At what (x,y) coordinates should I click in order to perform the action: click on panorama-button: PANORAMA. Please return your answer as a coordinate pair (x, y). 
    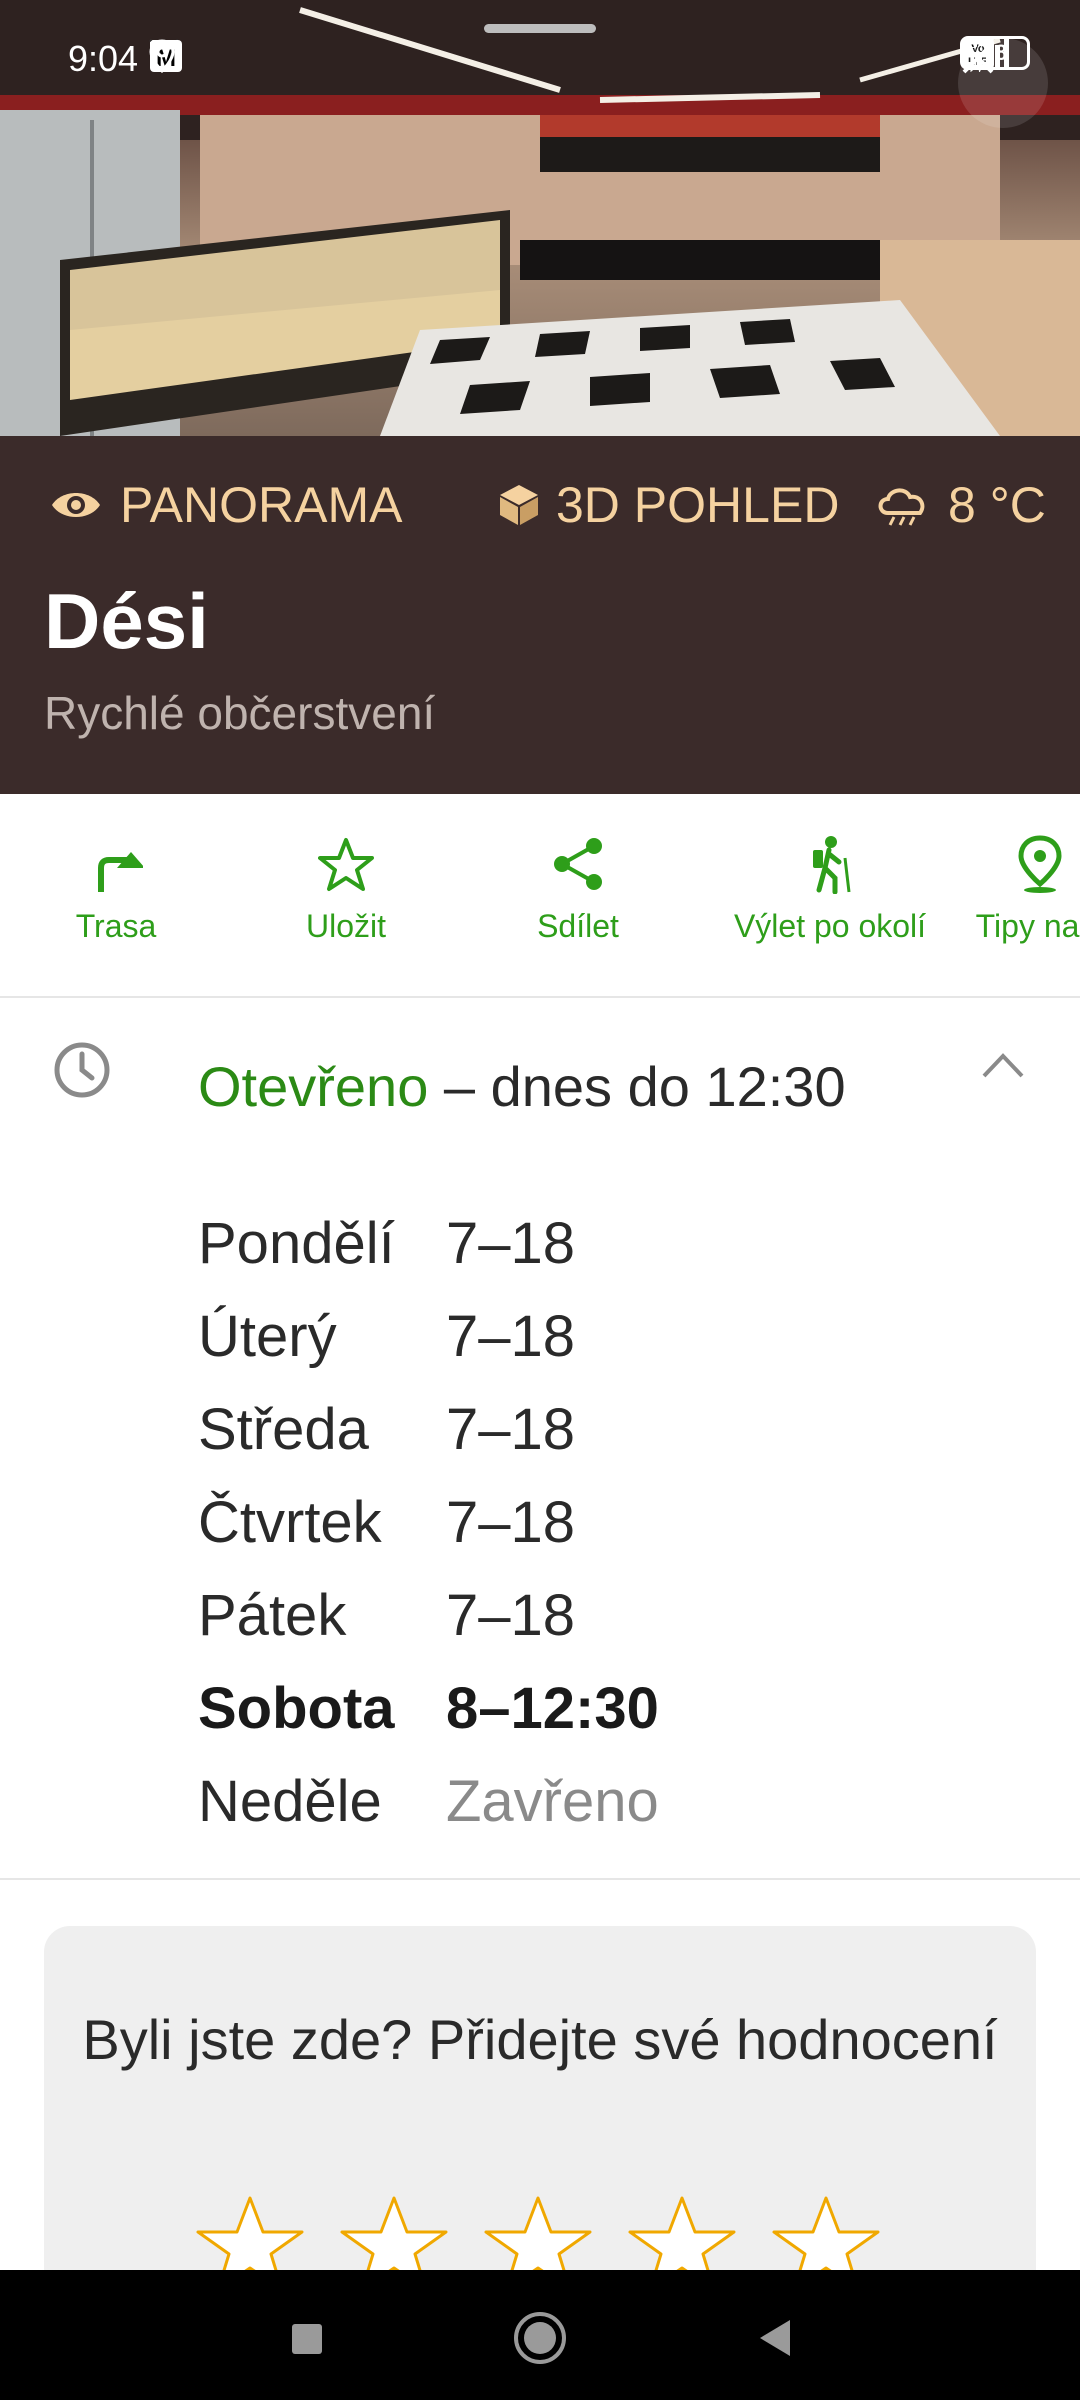
    Looking at the image, I should click on (225, 505).